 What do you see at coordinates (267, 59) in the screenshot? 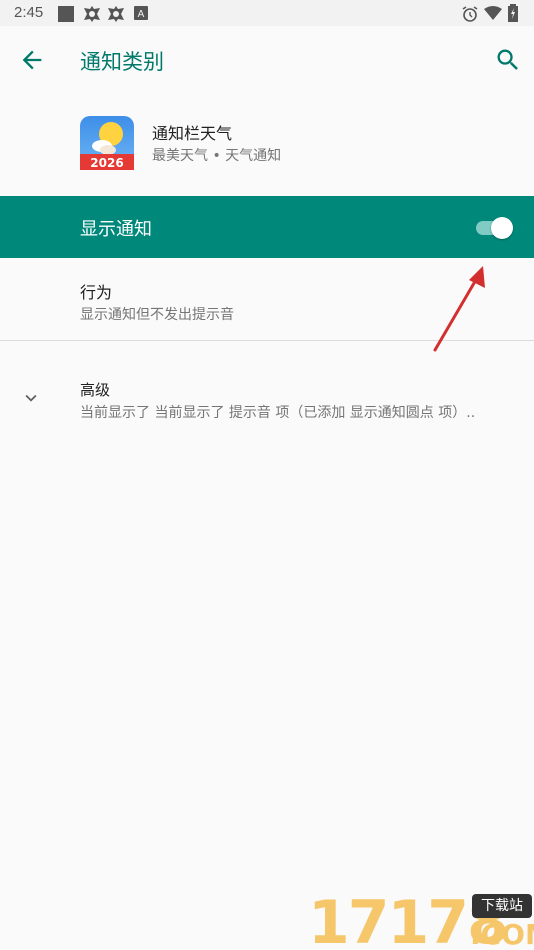
I see `app-bar: 通知类别` at bounding box center [267, 59].